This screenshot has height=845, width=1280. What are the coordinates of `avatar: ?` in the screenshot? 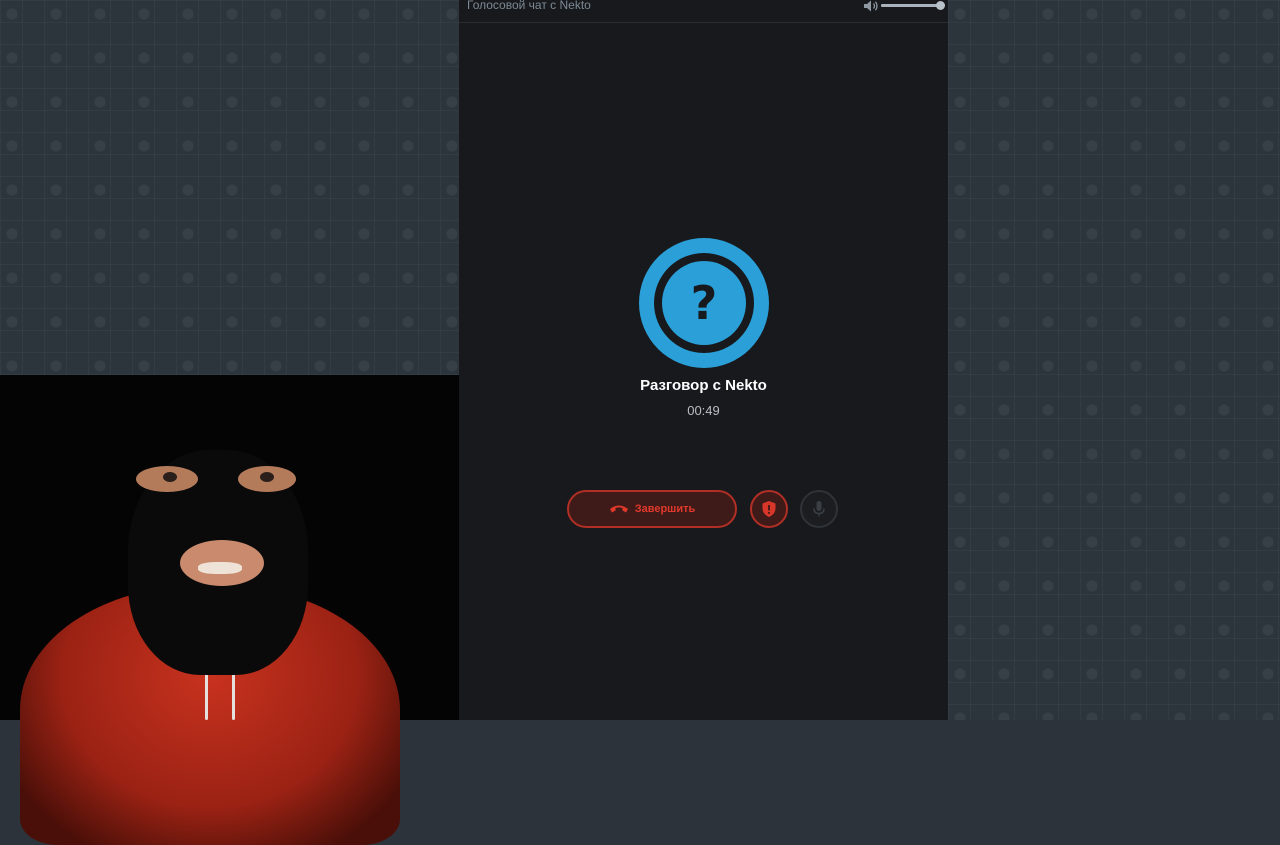 It's located at (704, 303).